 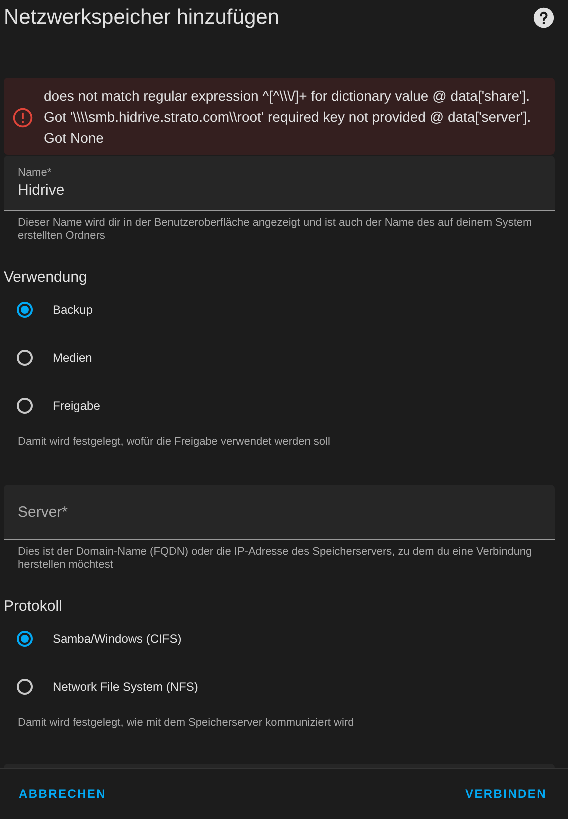 I want to click on radio-label: Medien, so click(x=72, y=358).